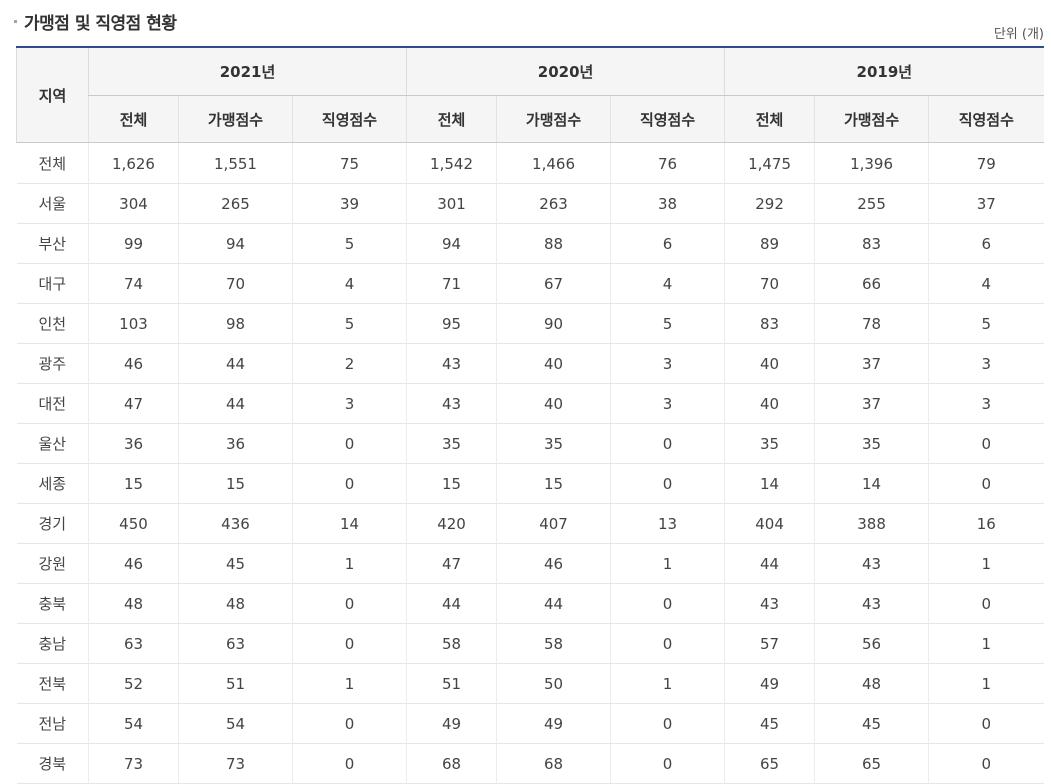 Image resolution: width=1051 pixels, height=784 pixels. What do you see at coordinates (530, 163) in the screenshot?
I see `table-row: 전체 1,626 1,551 75 1,542 1,466 76 1,475 1,396 79` at bounding box center [530, 163].